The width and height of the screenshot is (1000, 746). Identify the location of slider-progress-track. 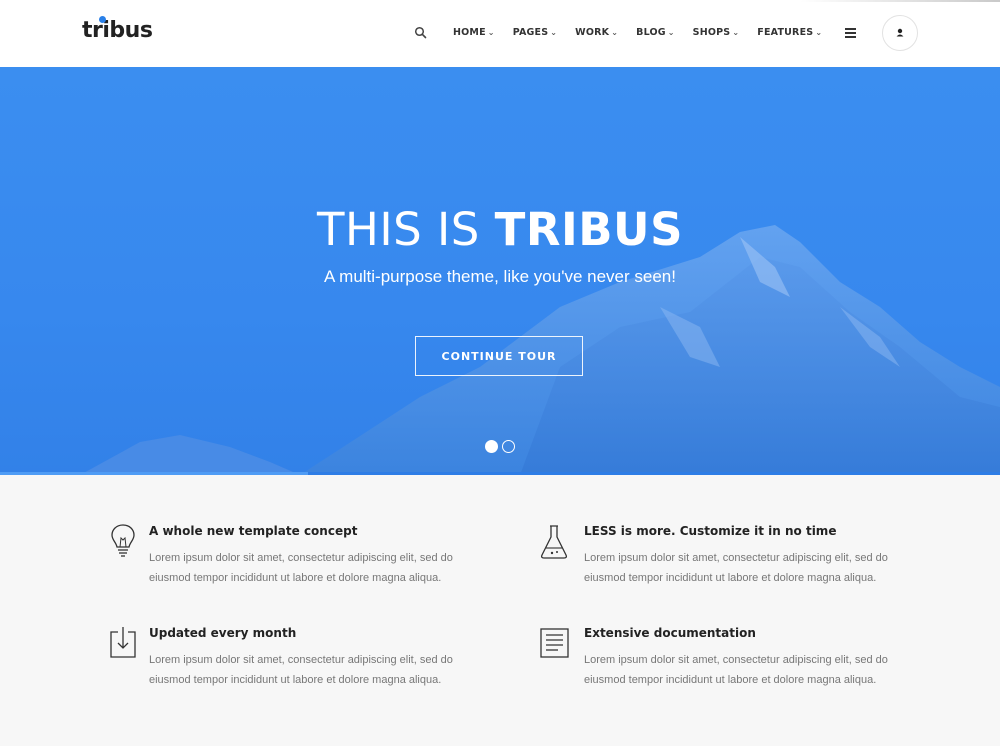
(654, 473).